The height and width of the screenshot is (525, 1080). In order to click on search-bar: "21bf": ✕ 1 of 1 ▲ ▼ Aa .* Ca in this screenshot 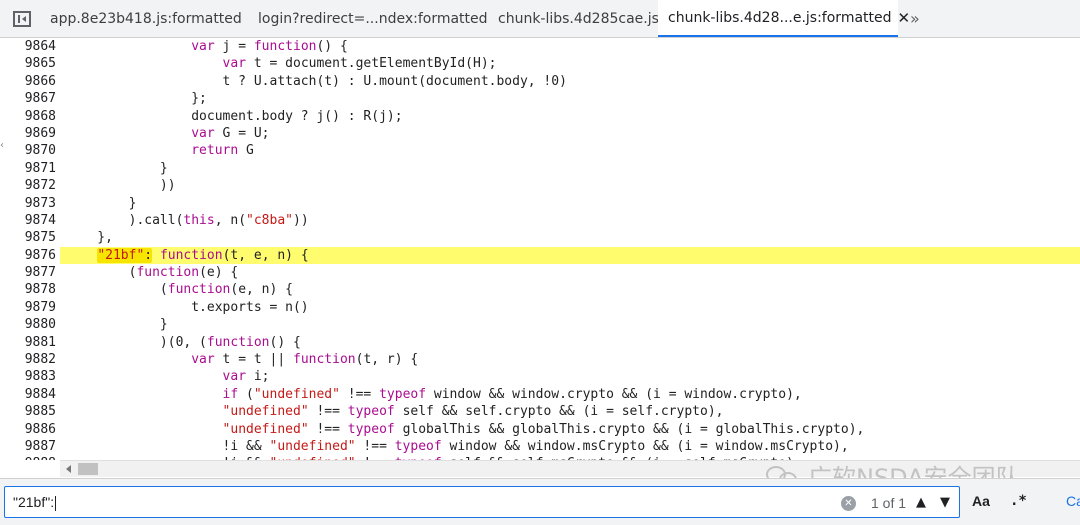, I will do `click(540, 501)`.